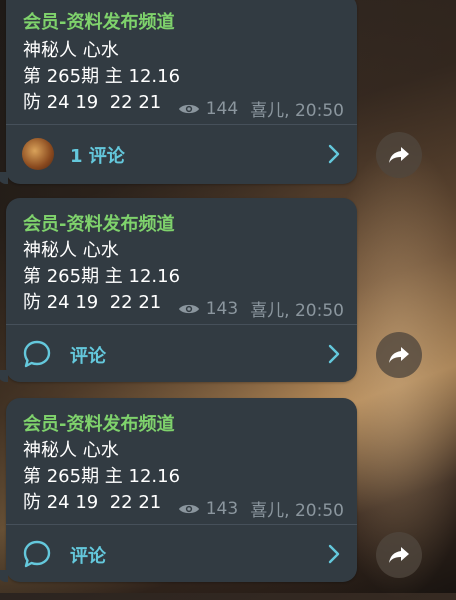 This screenshot has height=600, width=456. What do you see at coordinates (97, 156) in the screenshot?
I see `comments-label: 1 评论` at bounding box center [97, 156].